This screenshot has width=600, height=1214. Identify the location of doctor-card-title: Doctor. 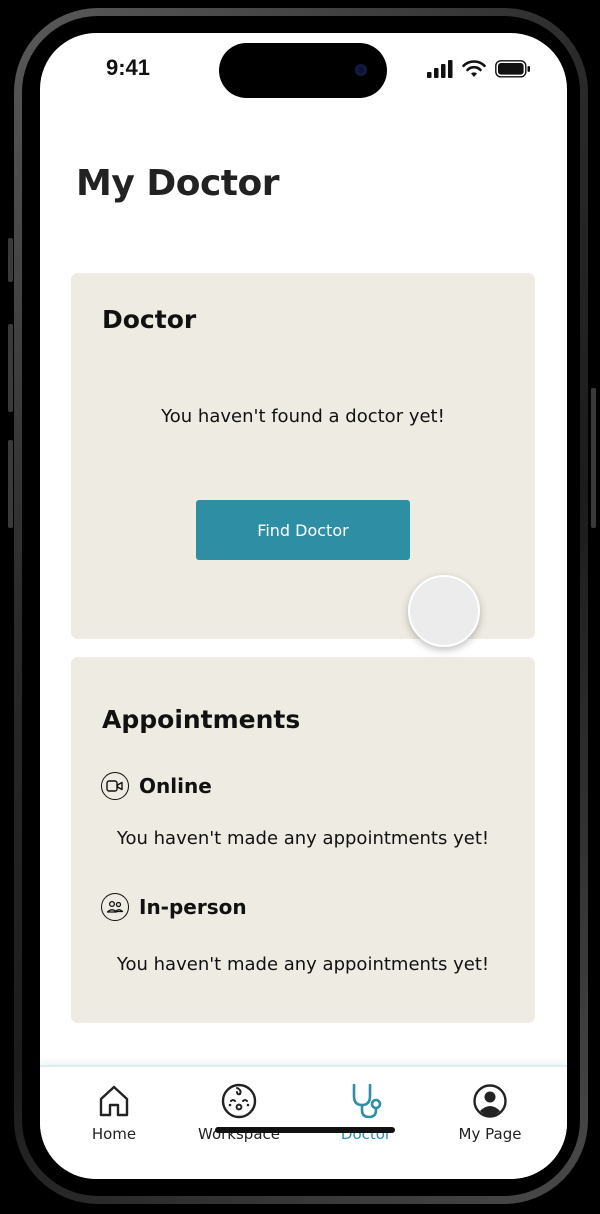
(149, 319).